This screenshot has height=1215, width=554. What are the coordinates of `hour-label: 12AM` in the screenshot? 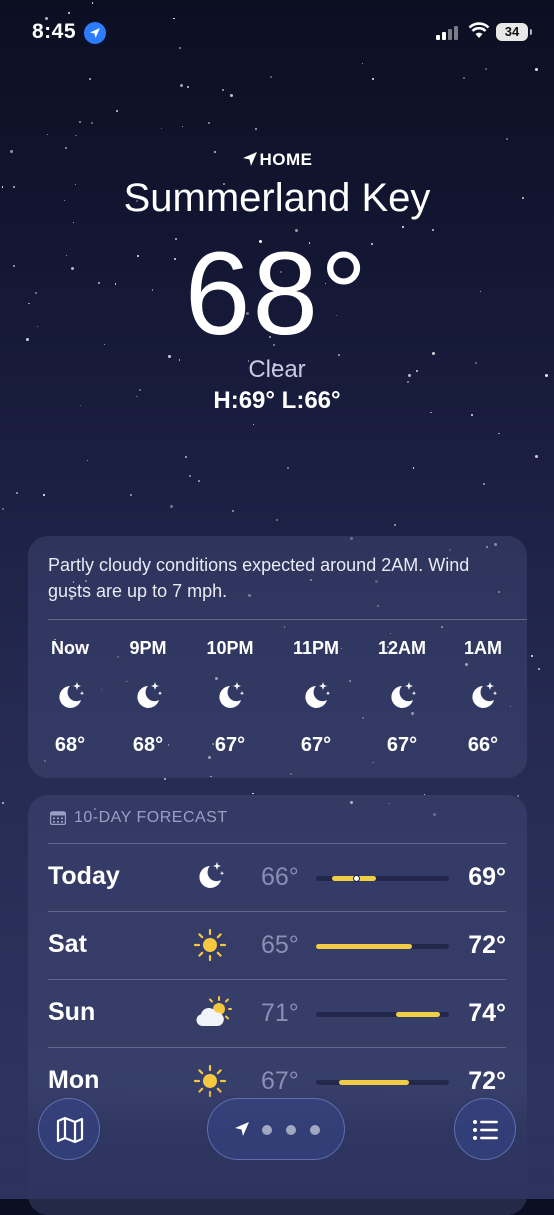 It's located at (401, 648).